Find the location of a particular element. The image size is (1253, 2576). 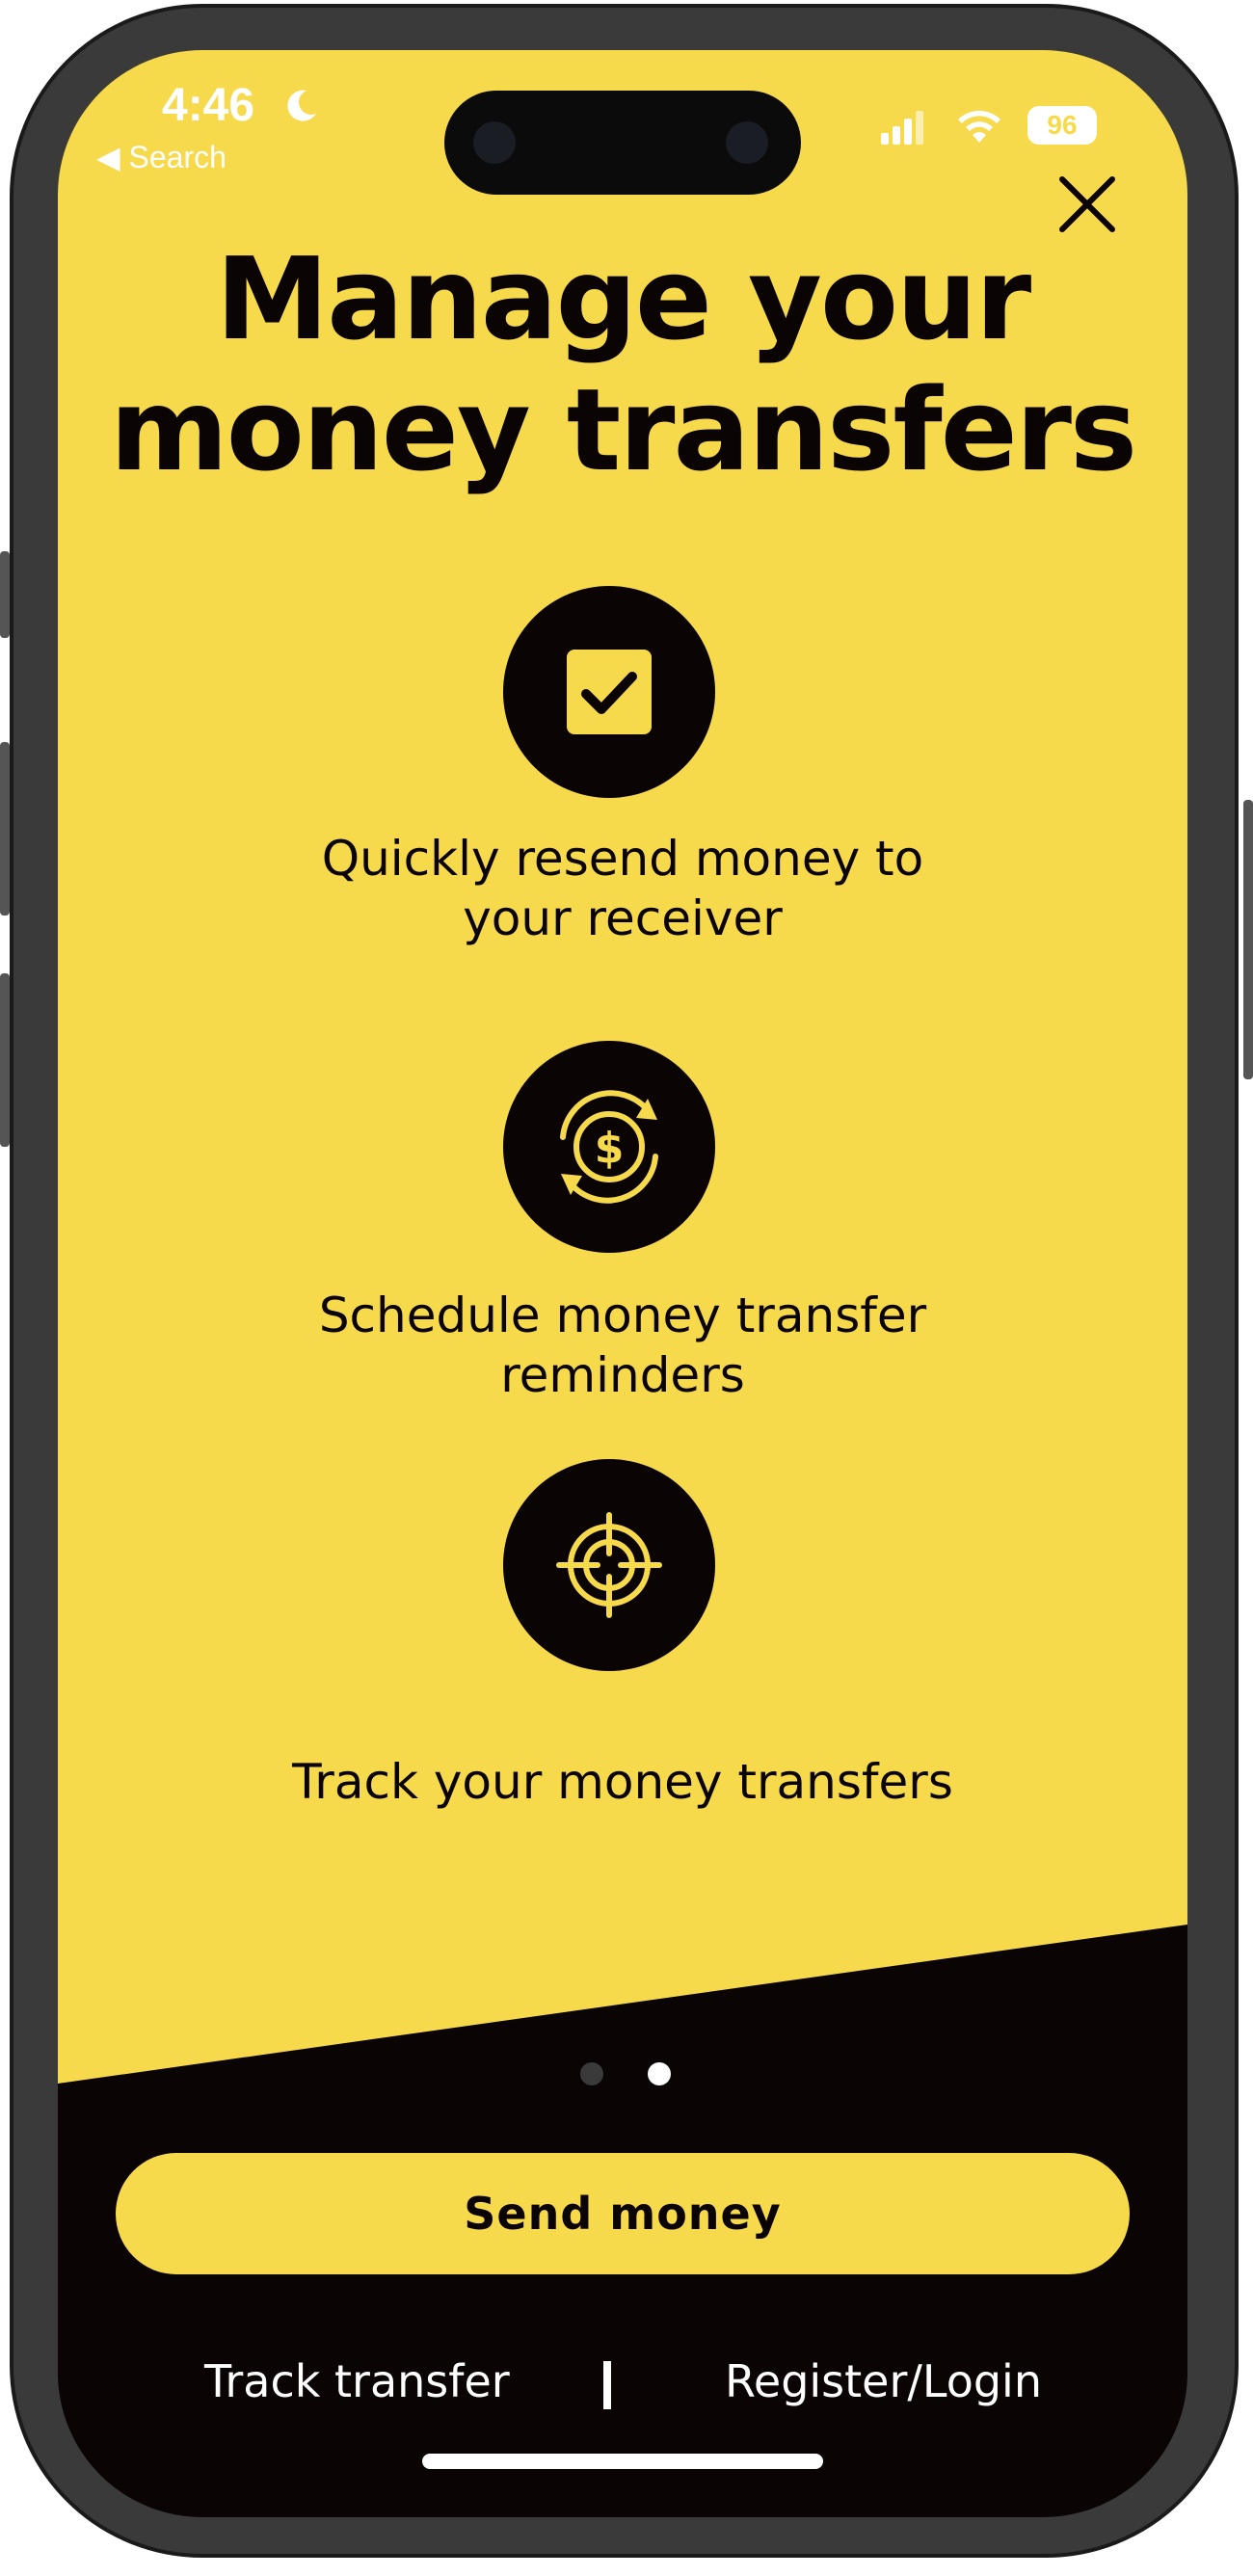

dollar-refresh-icon: $ is located at coordinates (609, 1147).